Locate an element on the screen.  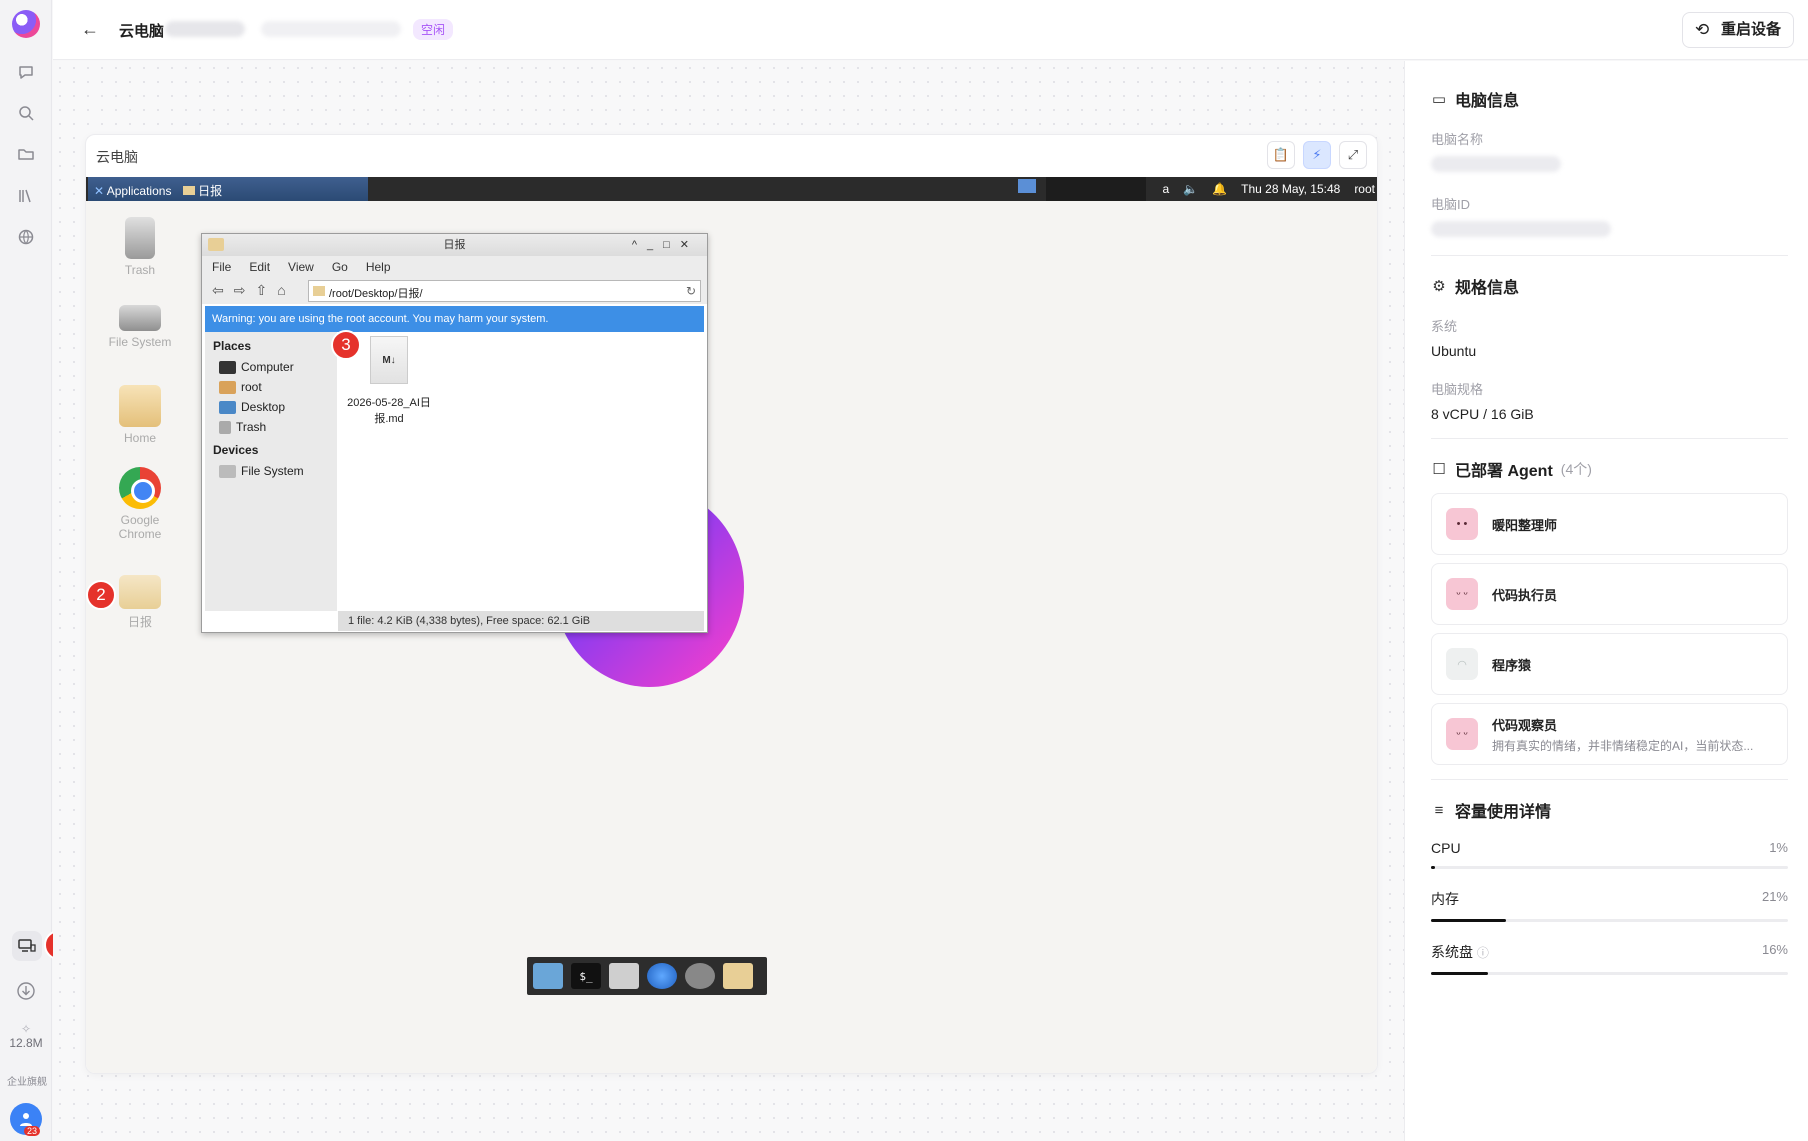
device-filesystem-label: File System is located at coordinates (272, 471).